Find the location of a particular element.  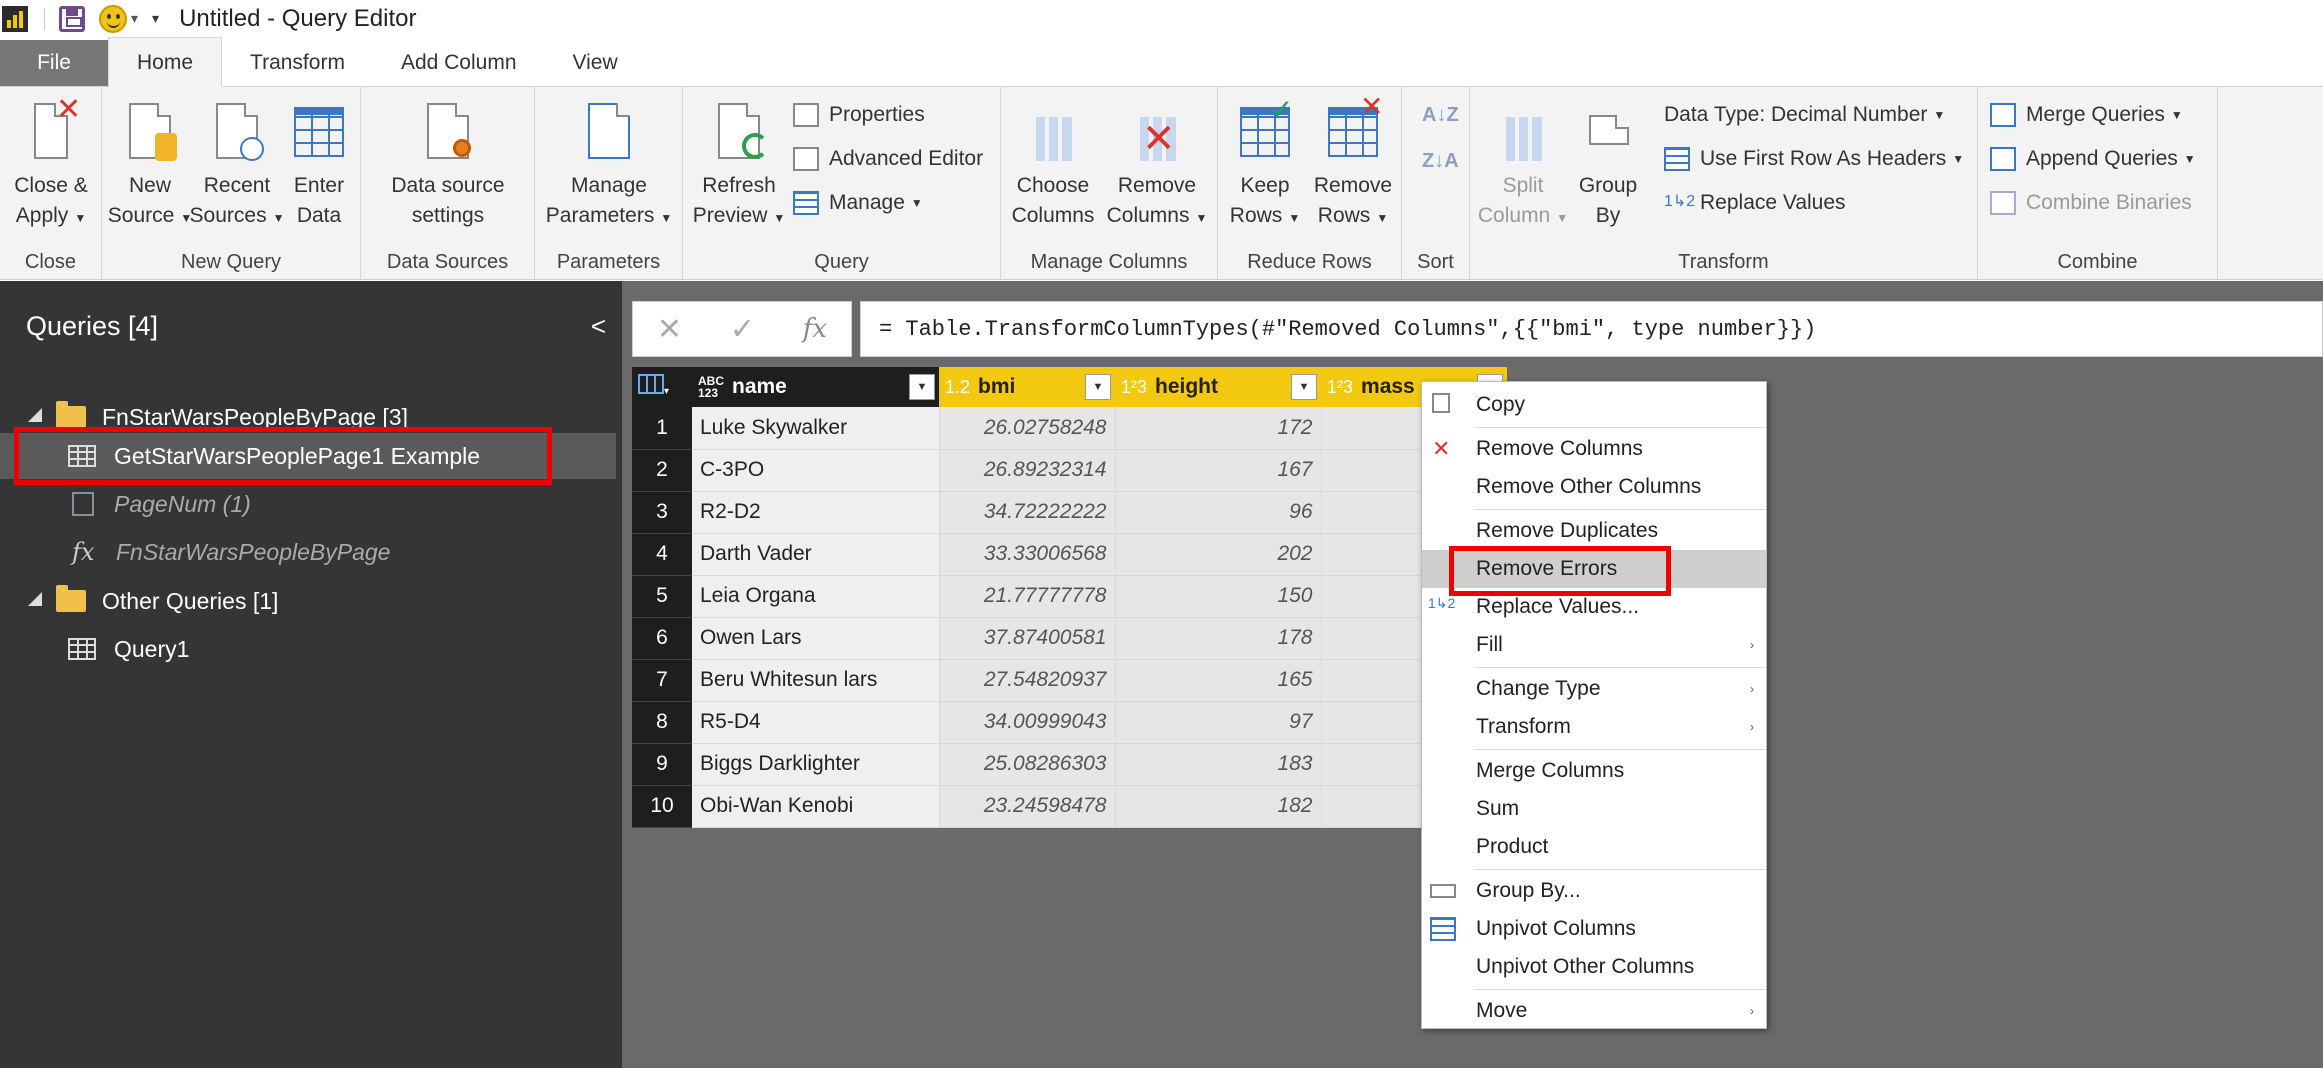

cell-bmi: 26.02758248 is located at coordinates (1027, 428).